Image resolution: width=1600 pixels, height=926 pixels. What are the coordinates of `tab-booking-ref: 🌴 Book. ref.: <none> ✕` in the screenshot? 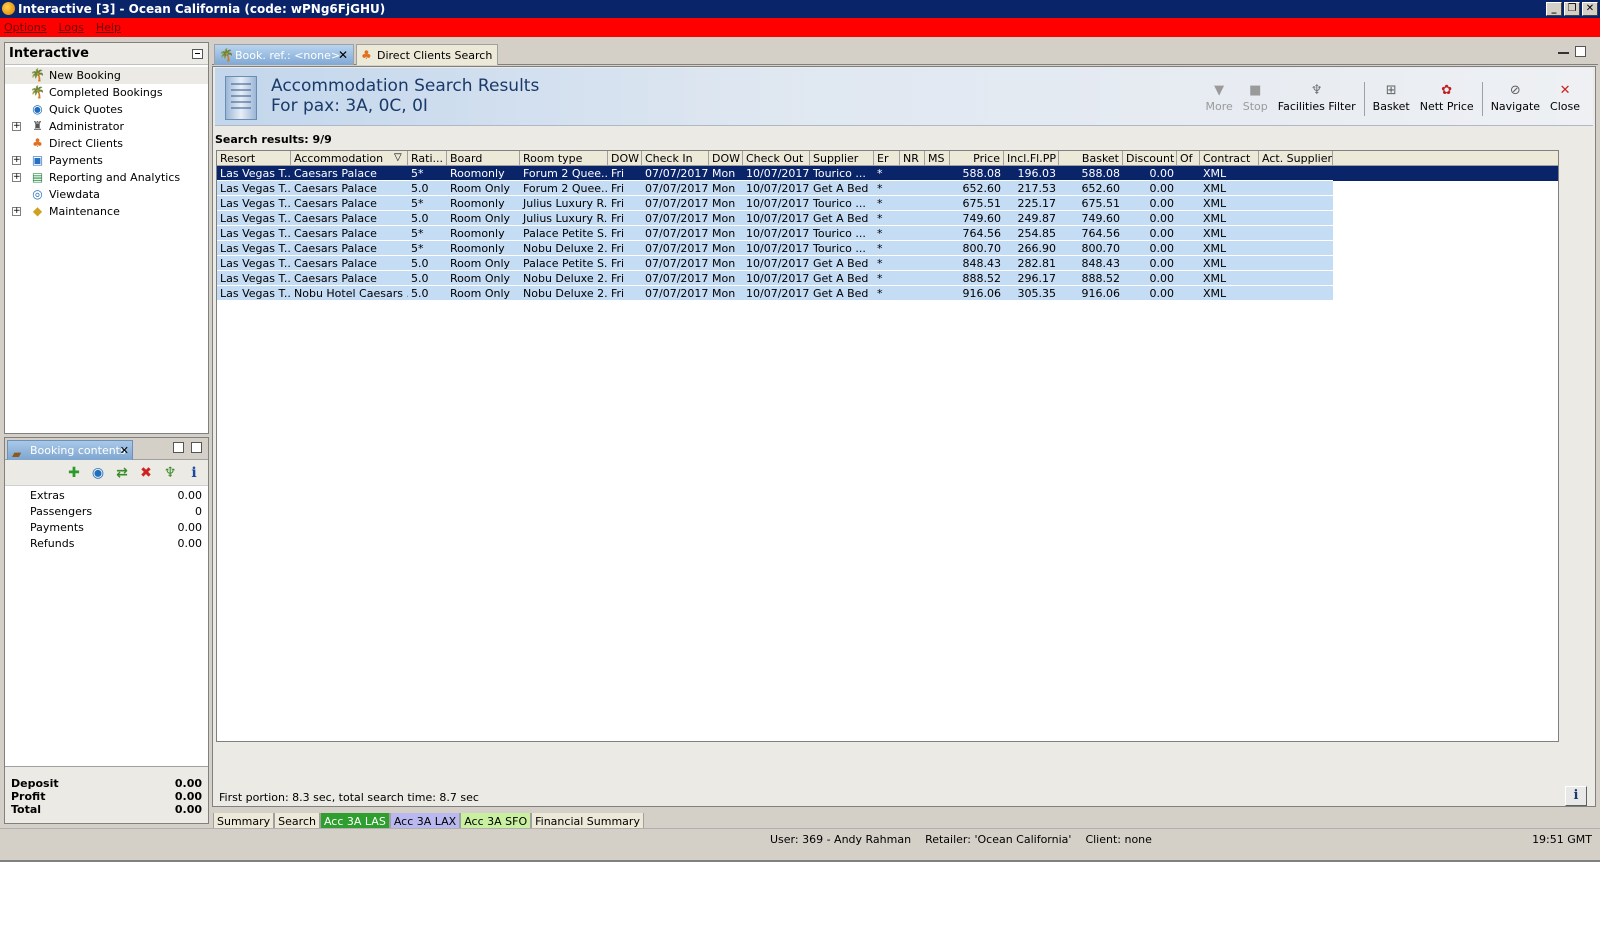 It's located at (284, 54).